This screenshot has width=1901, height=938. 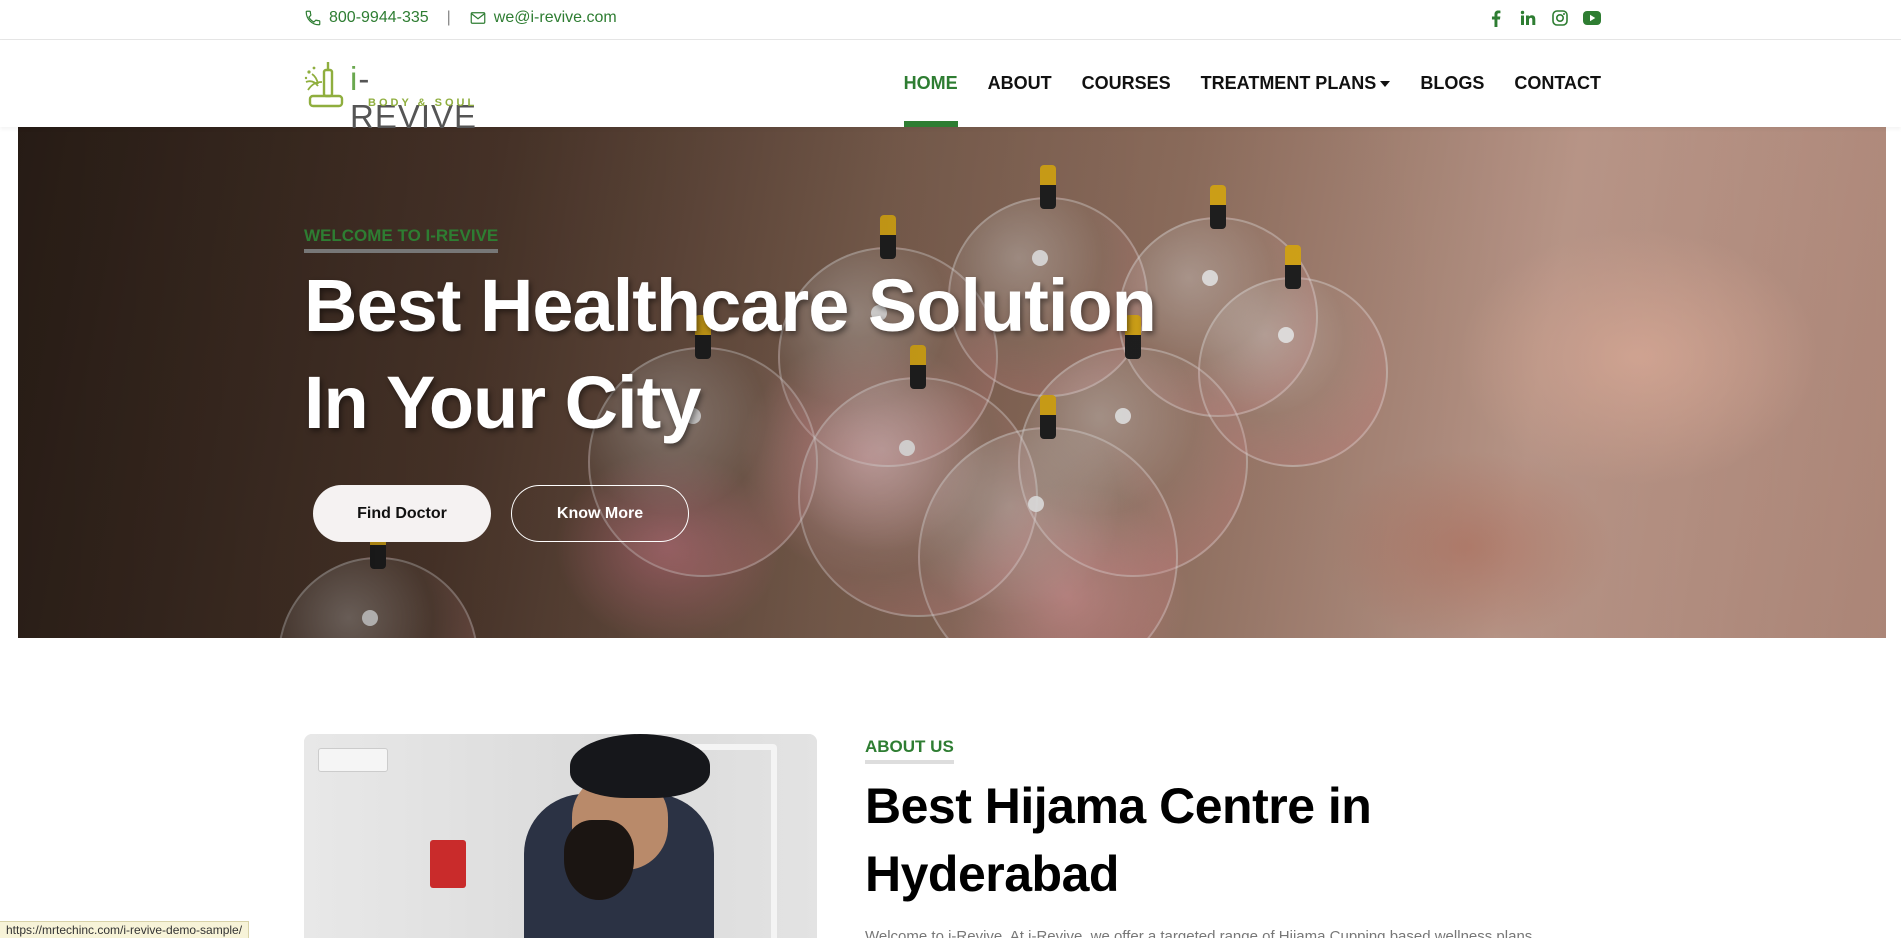 I want to click on youtube-icon, so click(x=1592, y=18).